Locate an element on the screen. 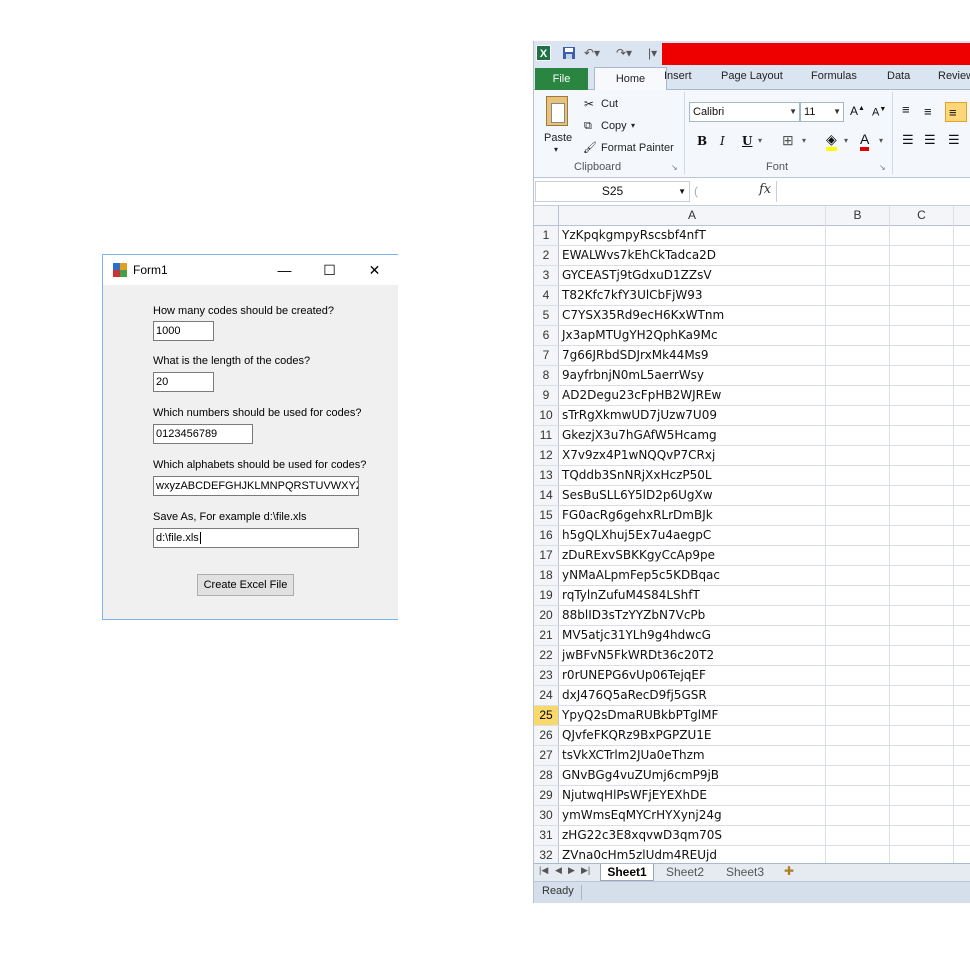  tab-page-layout: Page Layout is located at coordinates (752, 76).